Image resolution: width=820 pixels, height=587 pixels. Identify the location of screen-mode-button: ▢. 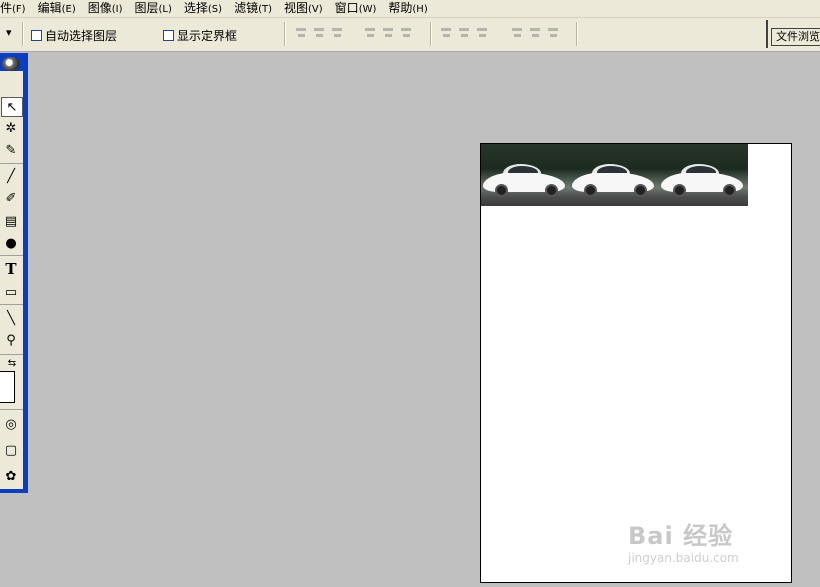
(11, 450).